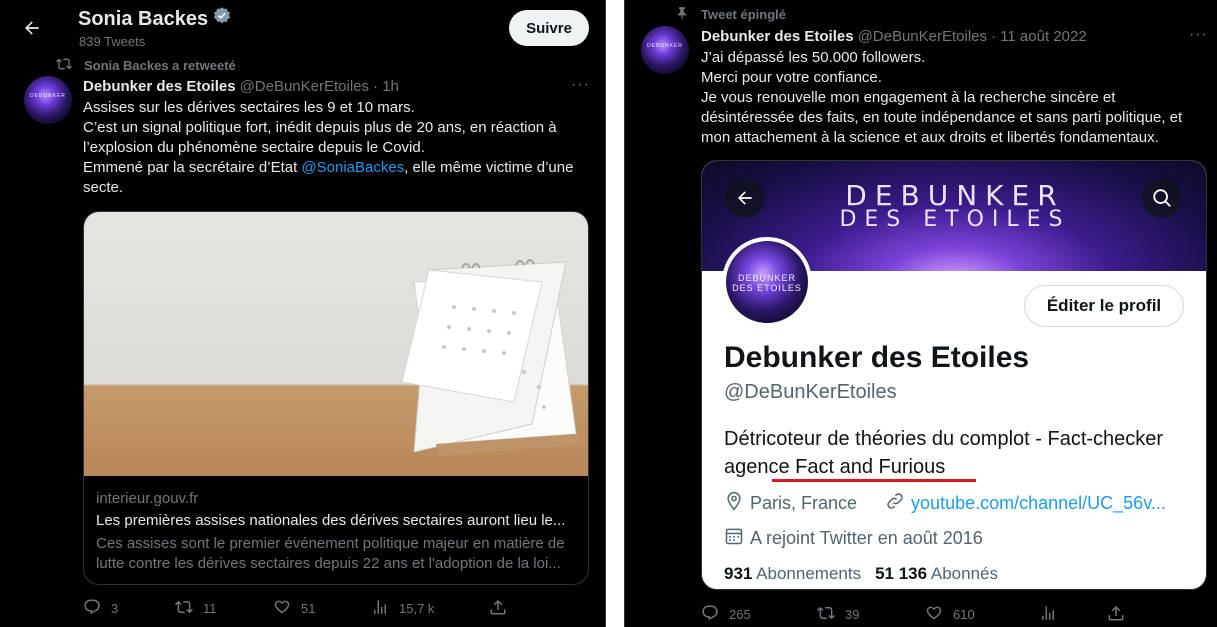 The height and width of the screenshot is (627, 1217). I want to click on tweet-line: secte., so click(103, 187).